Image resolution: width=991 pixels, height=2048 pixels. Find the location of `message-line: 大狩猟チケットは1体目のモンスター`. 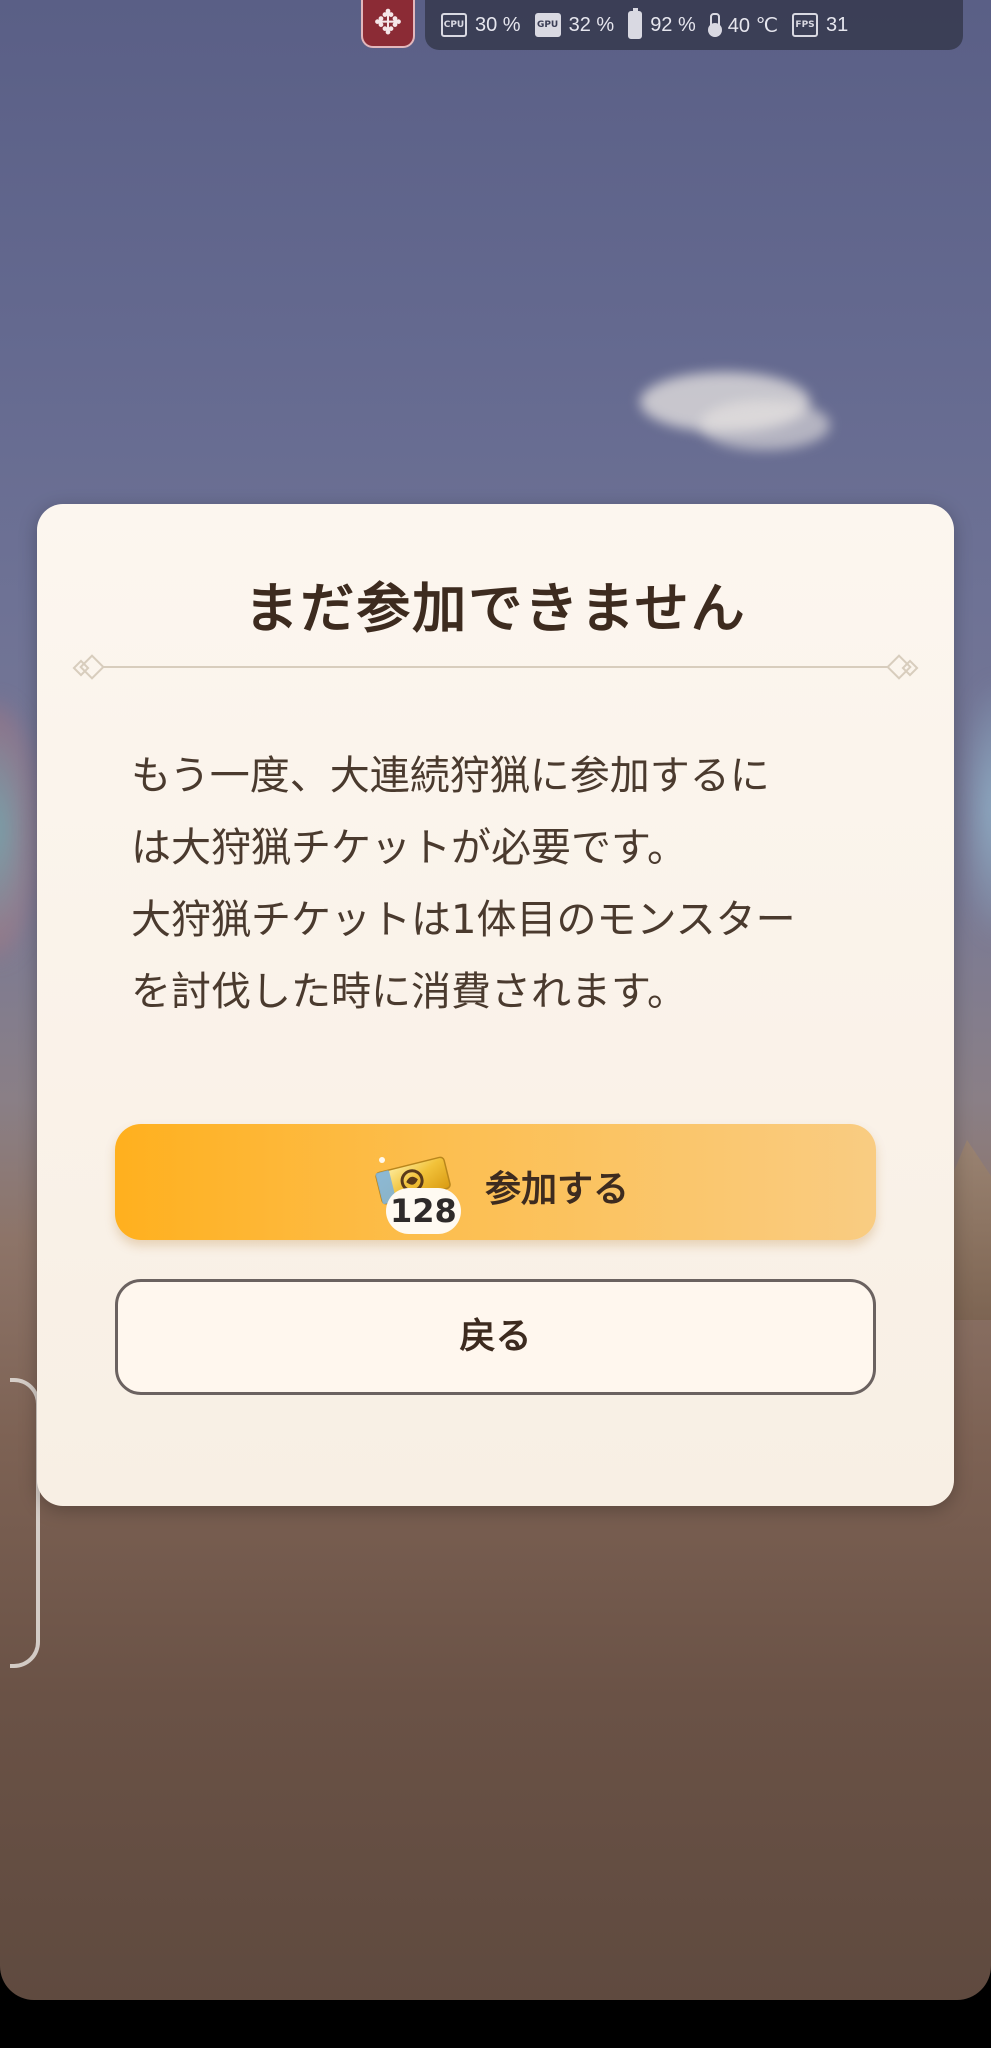

message-line: 大狩猟チケットは1体目のモンスター is located at coordinates (463, 920).